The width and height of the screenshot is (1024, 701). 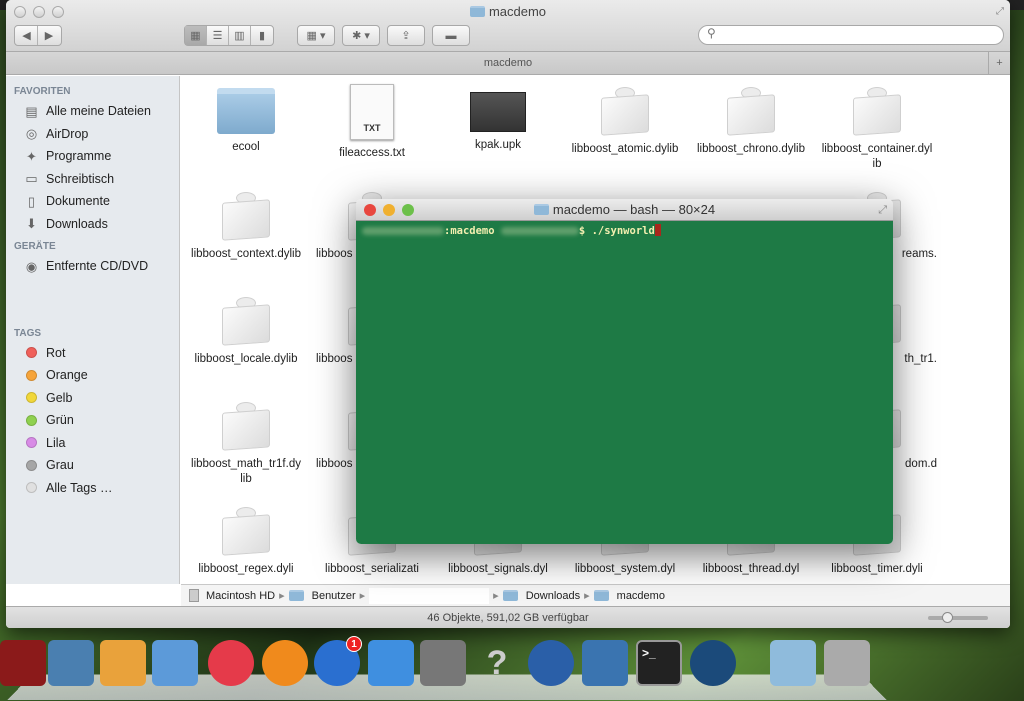 I want to click on python-launcher-icon, so click(x=605, y=663).